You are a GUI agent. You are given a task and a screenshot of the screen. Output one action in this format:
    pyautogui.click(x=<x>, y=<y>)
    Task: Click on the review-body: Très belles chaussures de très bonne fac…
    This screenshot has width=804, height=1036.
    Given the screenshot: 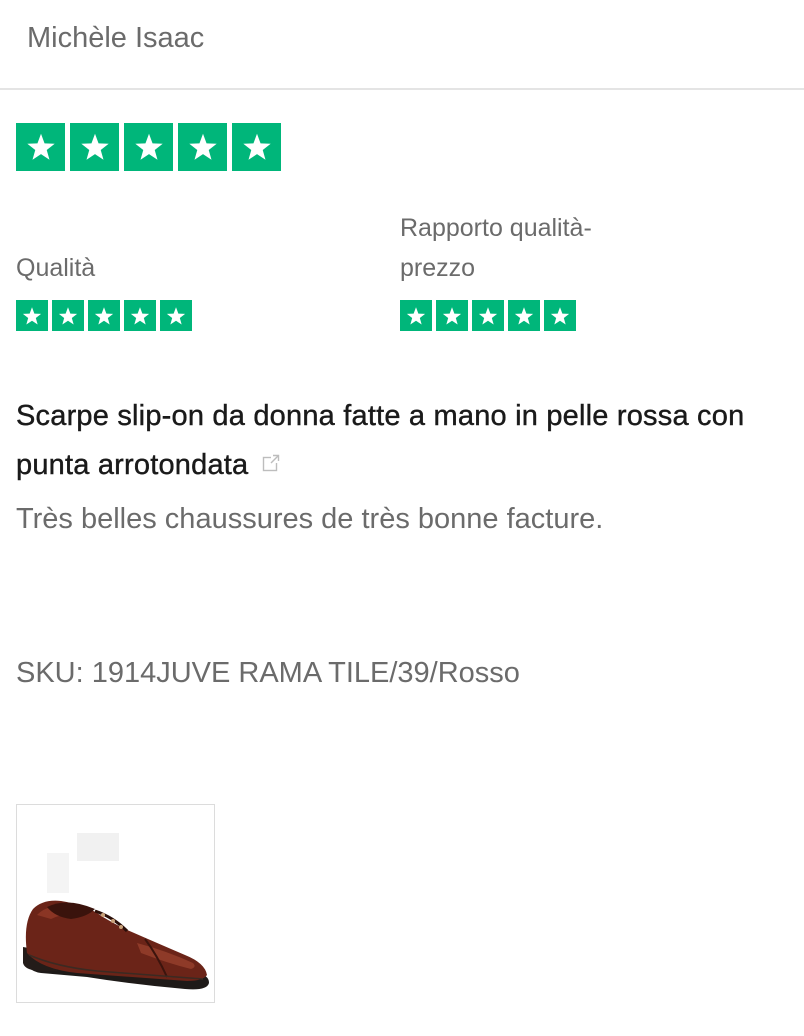 What is the action you would take?
    pyautogui.click(x=310, y=519)
    